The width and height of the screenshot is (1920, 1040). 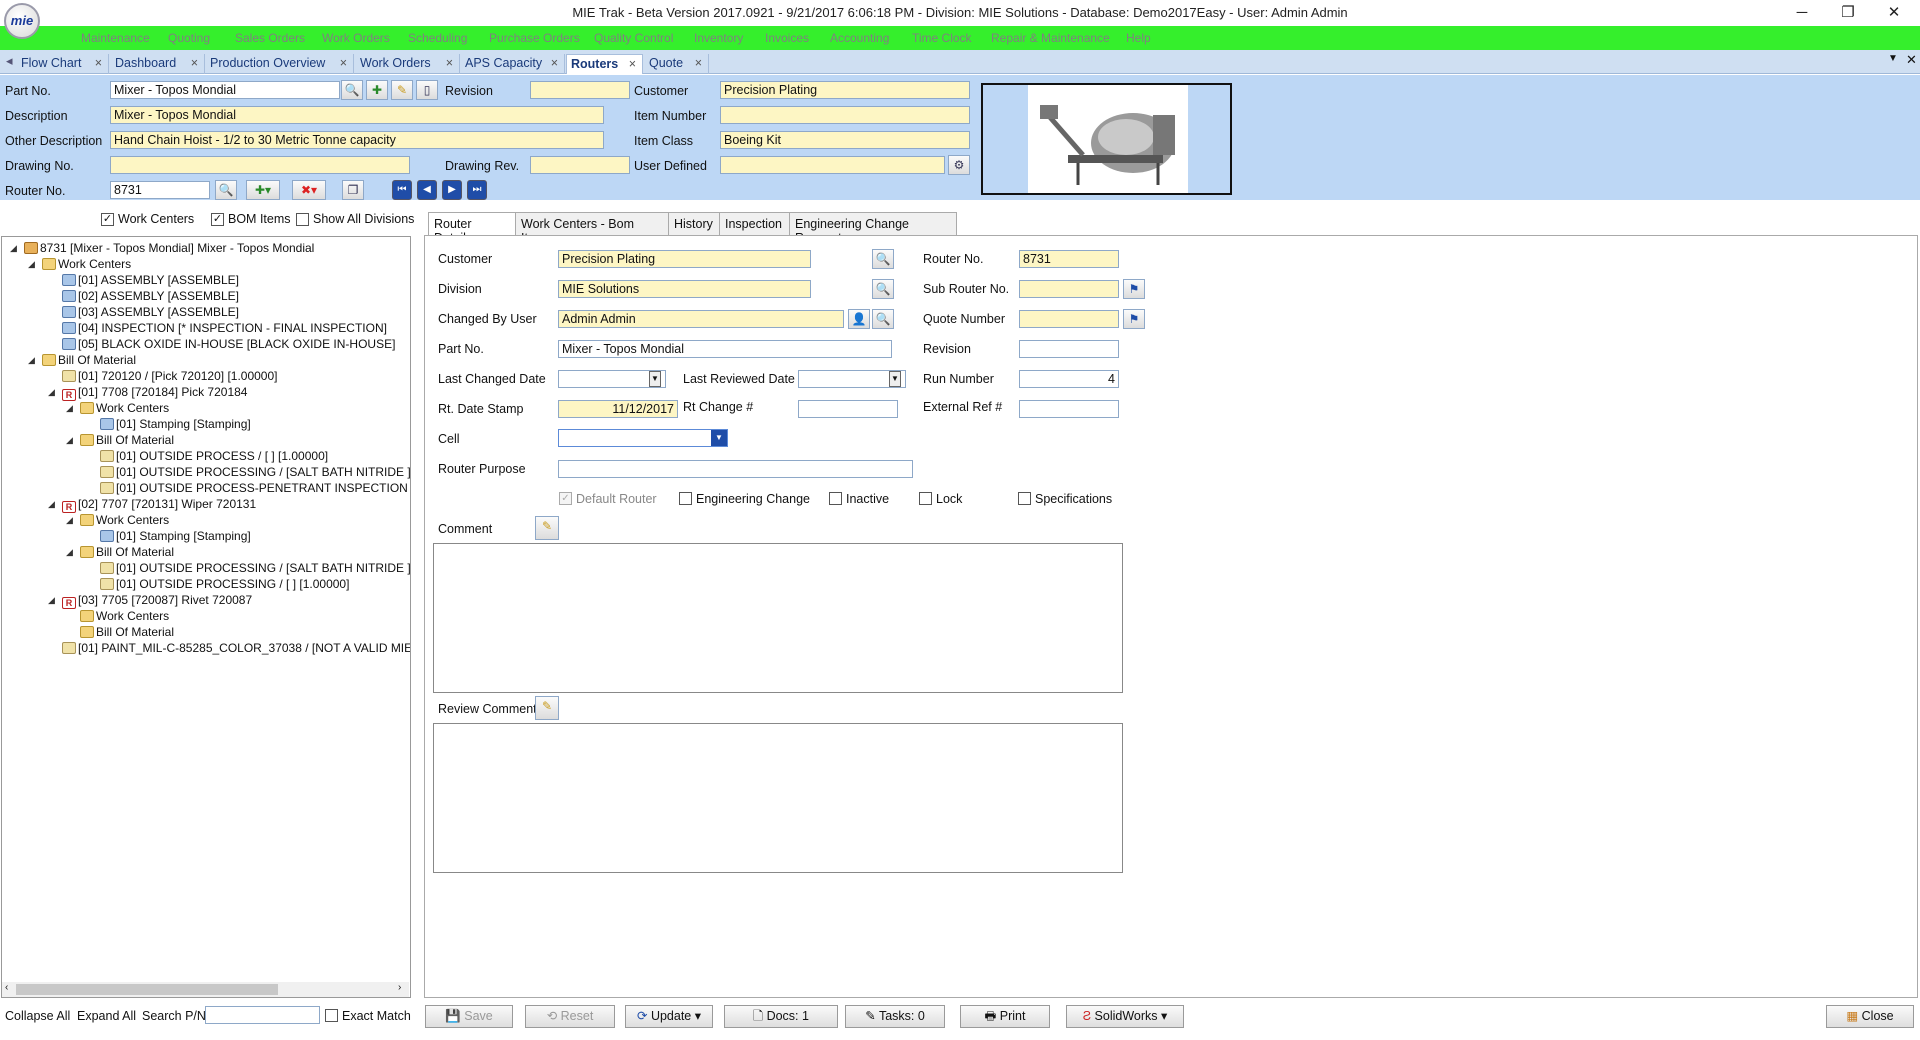 What do you see at coordinates (37, 1016) in the screenshot?
I see `collapse-all-link: Collapse All` at bounding box center [37, 1016].